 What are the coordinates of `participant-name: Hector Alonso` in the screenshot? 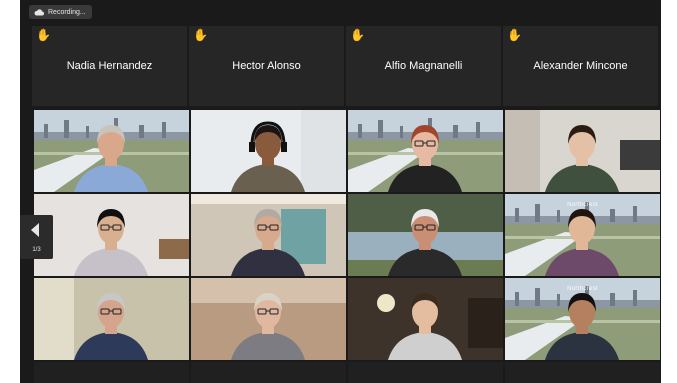 It's located at (266, 66).